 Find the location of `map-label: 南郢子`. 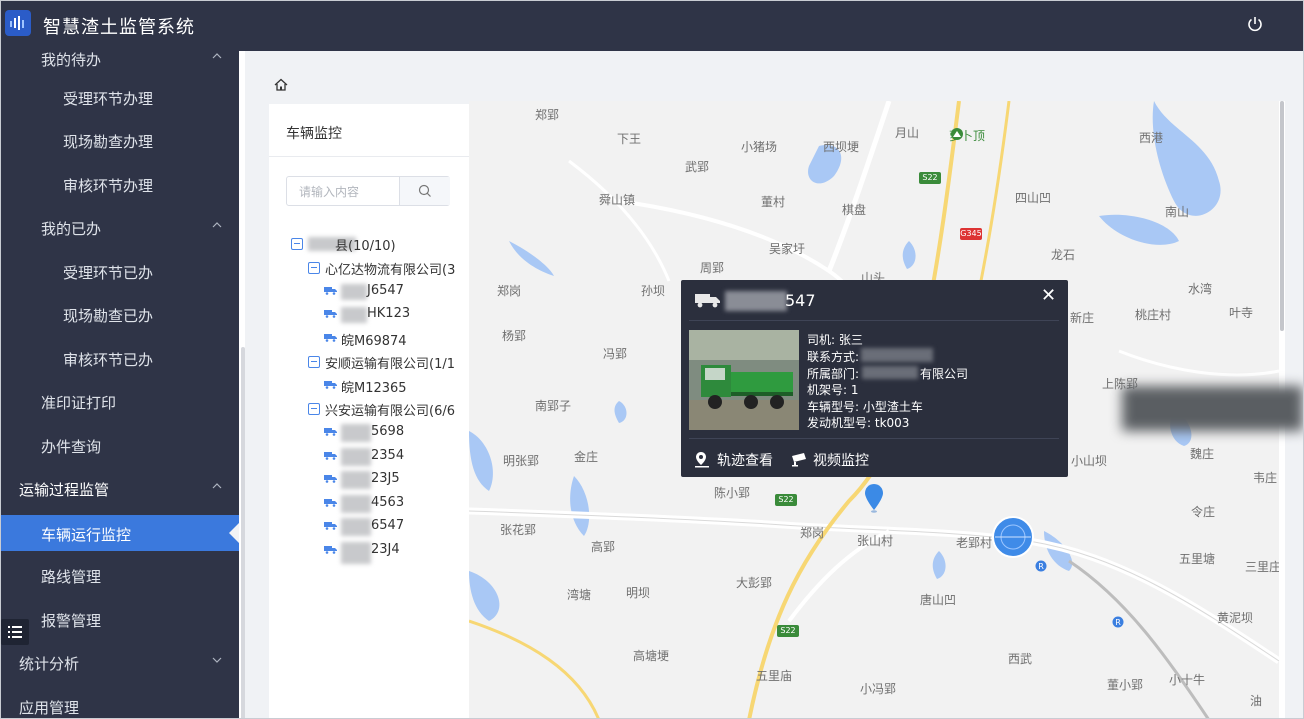

map-label: 南郢子 is located at coordinates (553, 406).